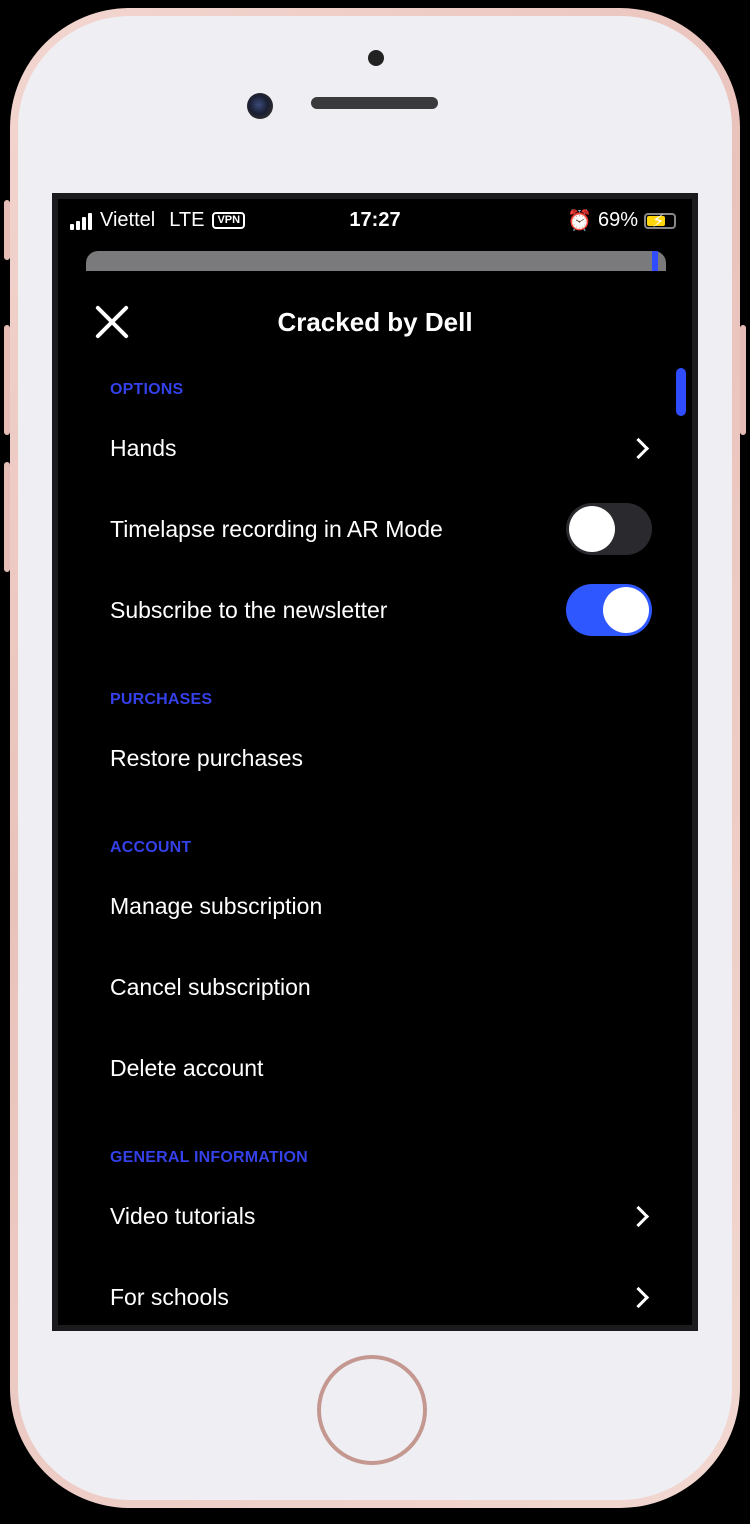 The height and width of the screenshot is (1524, 750). Describe the element at coordinates (617, 220) in the screenshot. I see `battery-percent: 69%` at that location.